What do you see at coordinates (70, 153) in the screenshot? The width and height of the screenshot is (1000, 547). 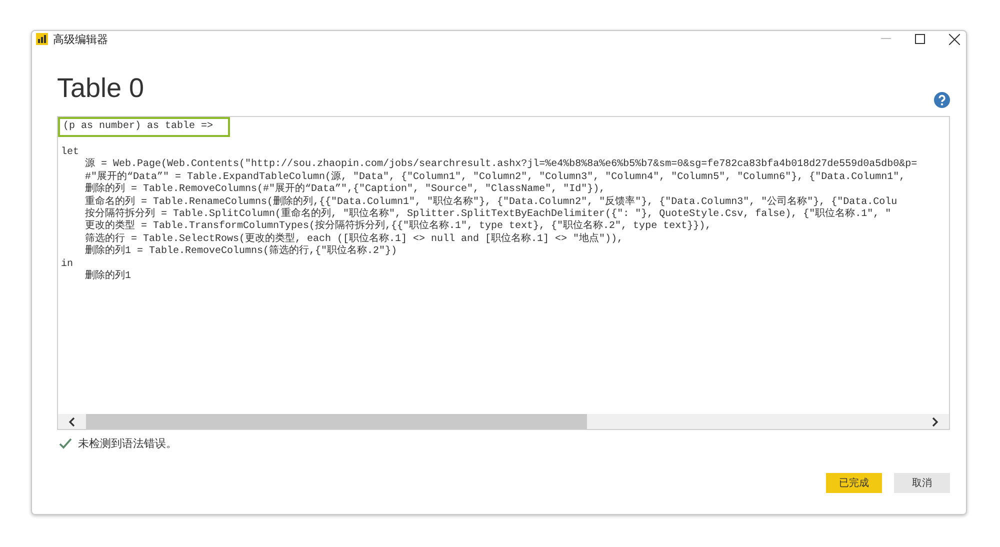 I see `code-line: let` at bounding box center [70, 153].